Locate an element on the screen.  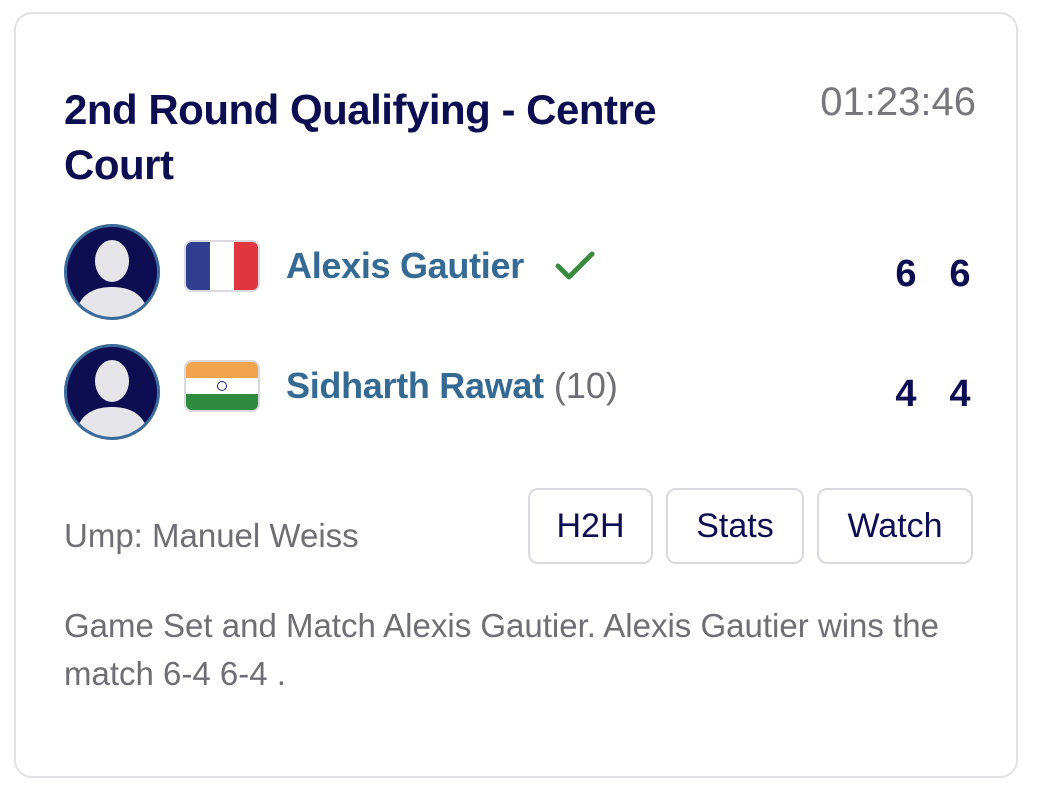
match-clock: 01:23:46 is located at coordinates (898, 102).